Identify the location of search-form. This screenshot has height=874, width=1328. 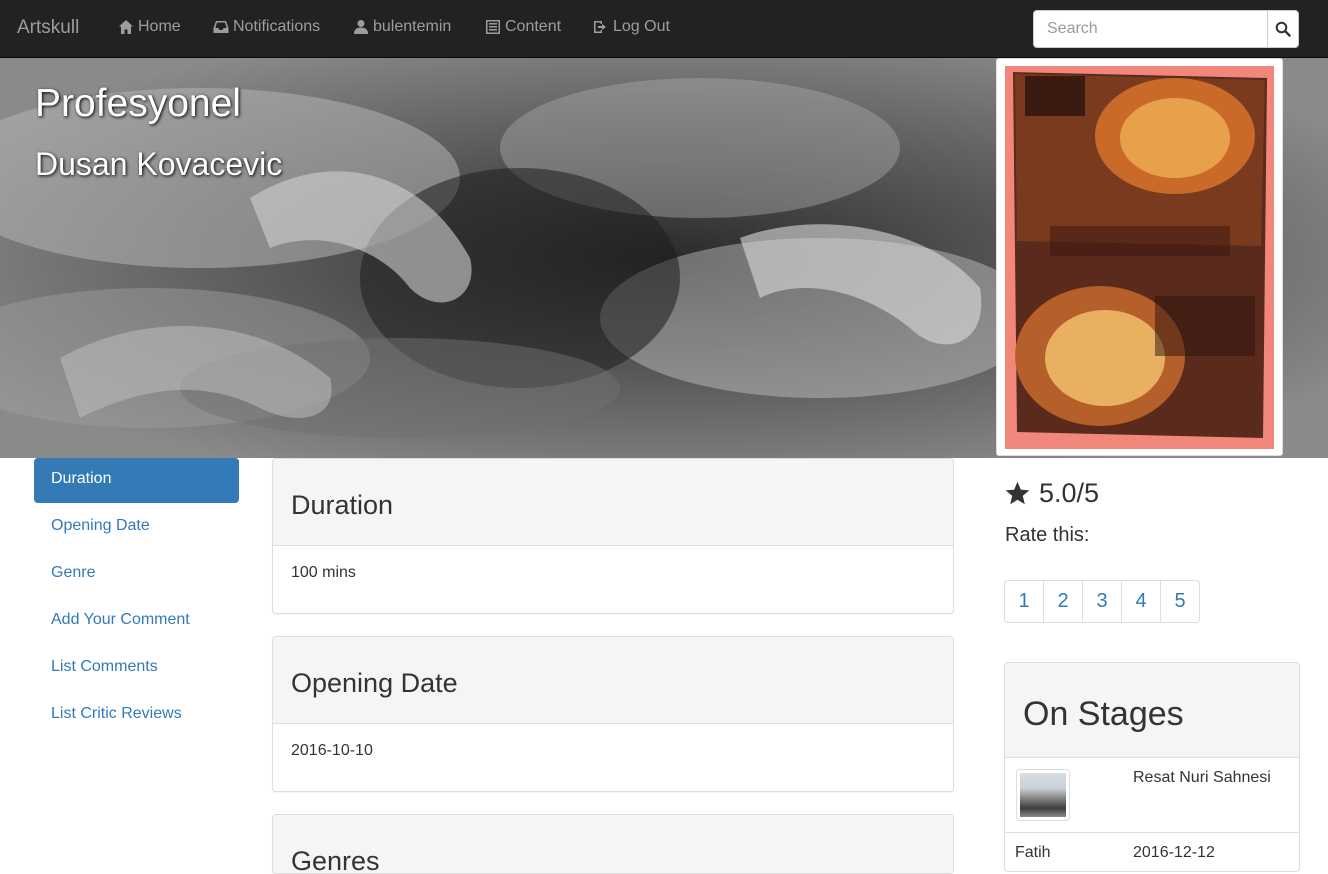
(1166, 29).